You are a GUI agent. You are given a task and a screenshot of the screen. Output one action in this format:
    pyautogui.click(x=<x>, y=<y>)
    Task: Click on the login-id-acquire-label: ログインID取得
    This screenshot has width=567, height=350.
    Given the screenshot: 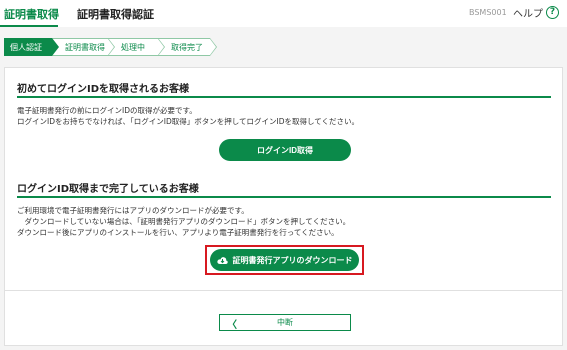 What is the action you would take?
    pyautogui.click(x=285, y=150)
    